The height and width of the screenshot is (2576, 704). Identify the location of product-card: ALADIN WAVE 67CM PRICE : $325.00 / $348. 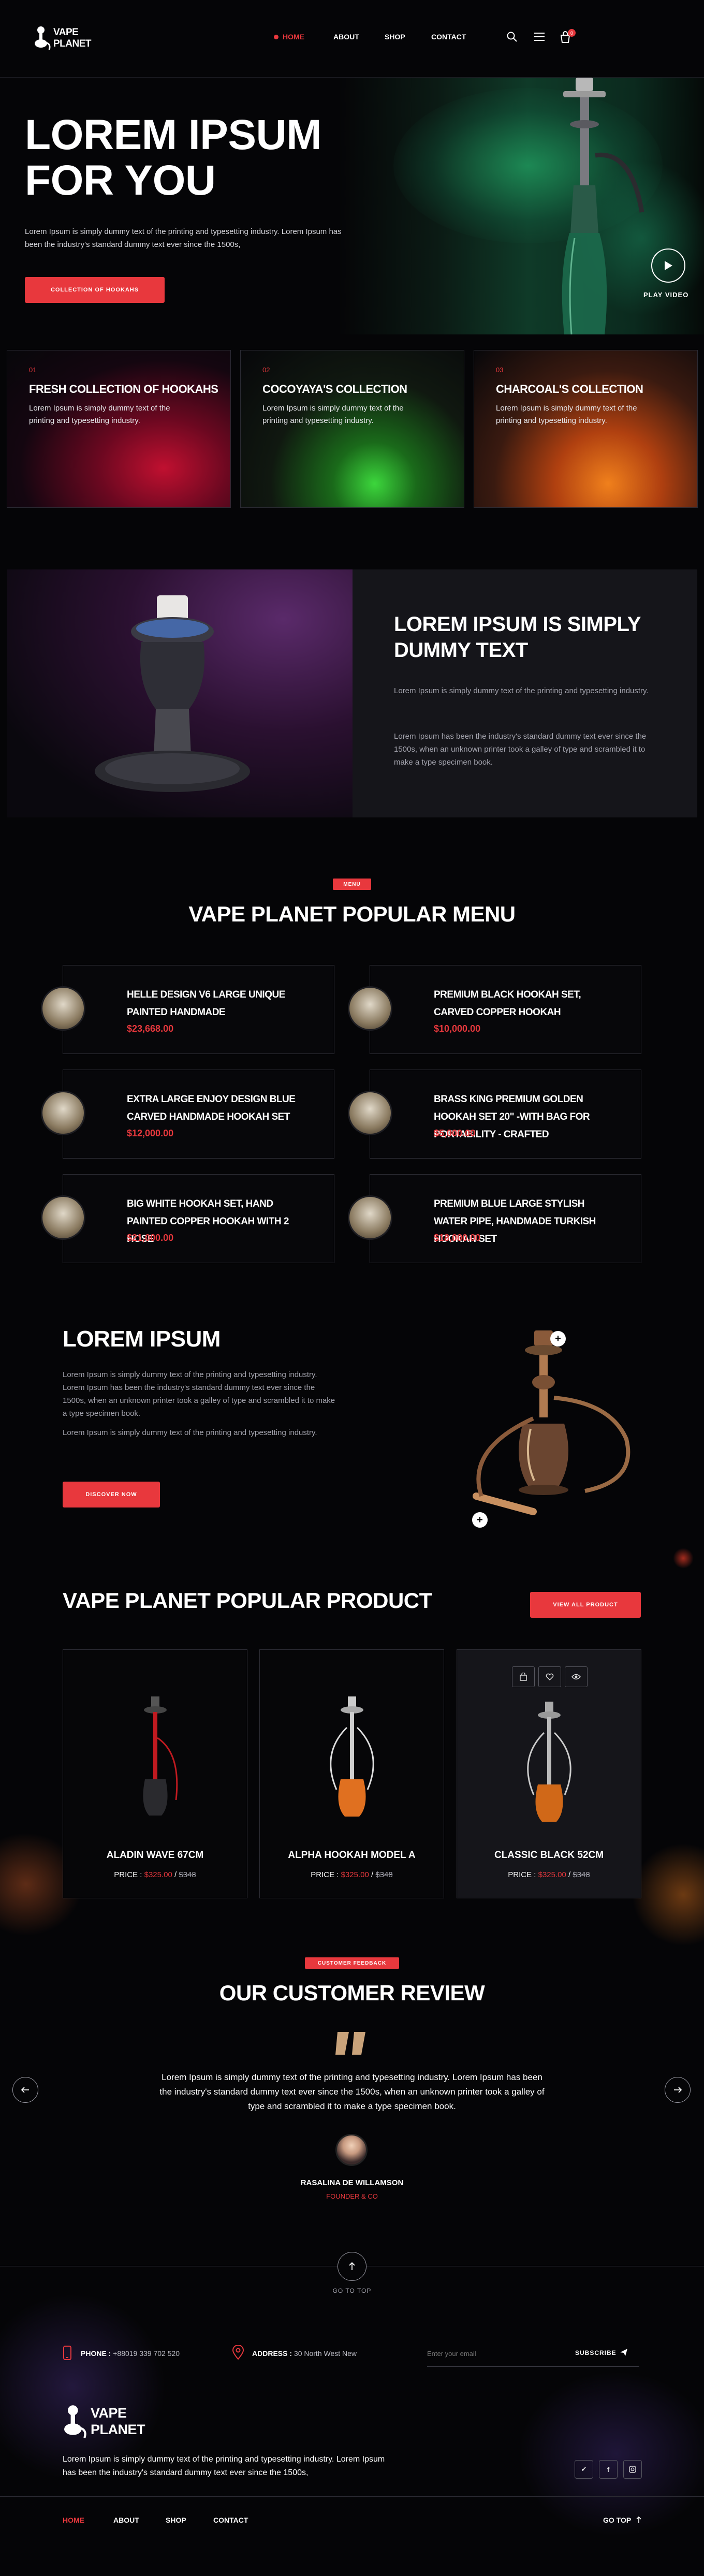
(155, 1773).